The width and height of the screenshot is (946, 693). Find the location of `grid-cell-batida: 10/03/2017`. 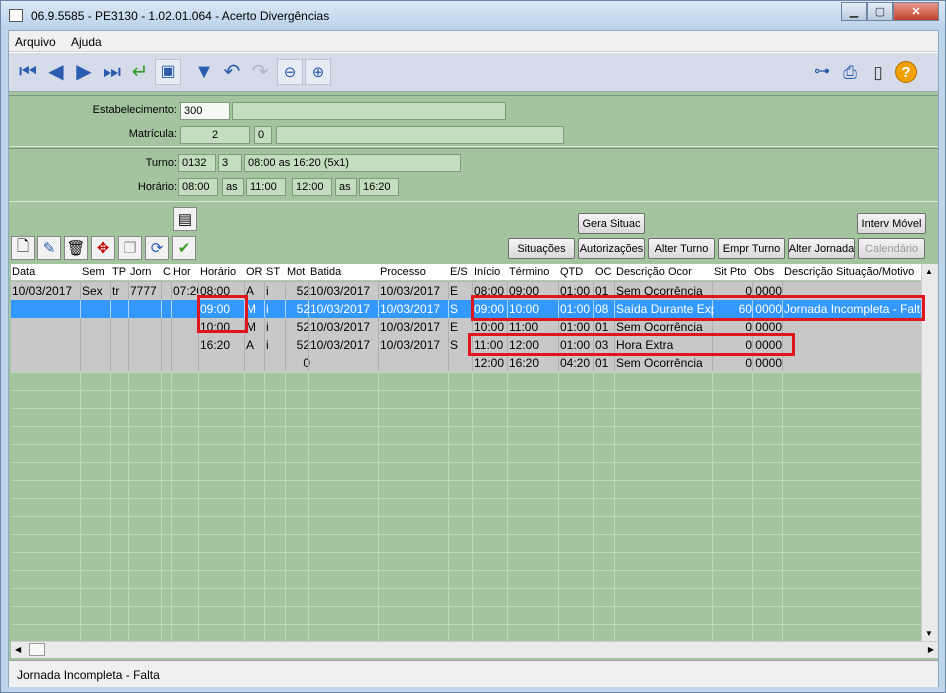

grid-cell-batida: 10/03/2017 is located at coordinates (340, 291).